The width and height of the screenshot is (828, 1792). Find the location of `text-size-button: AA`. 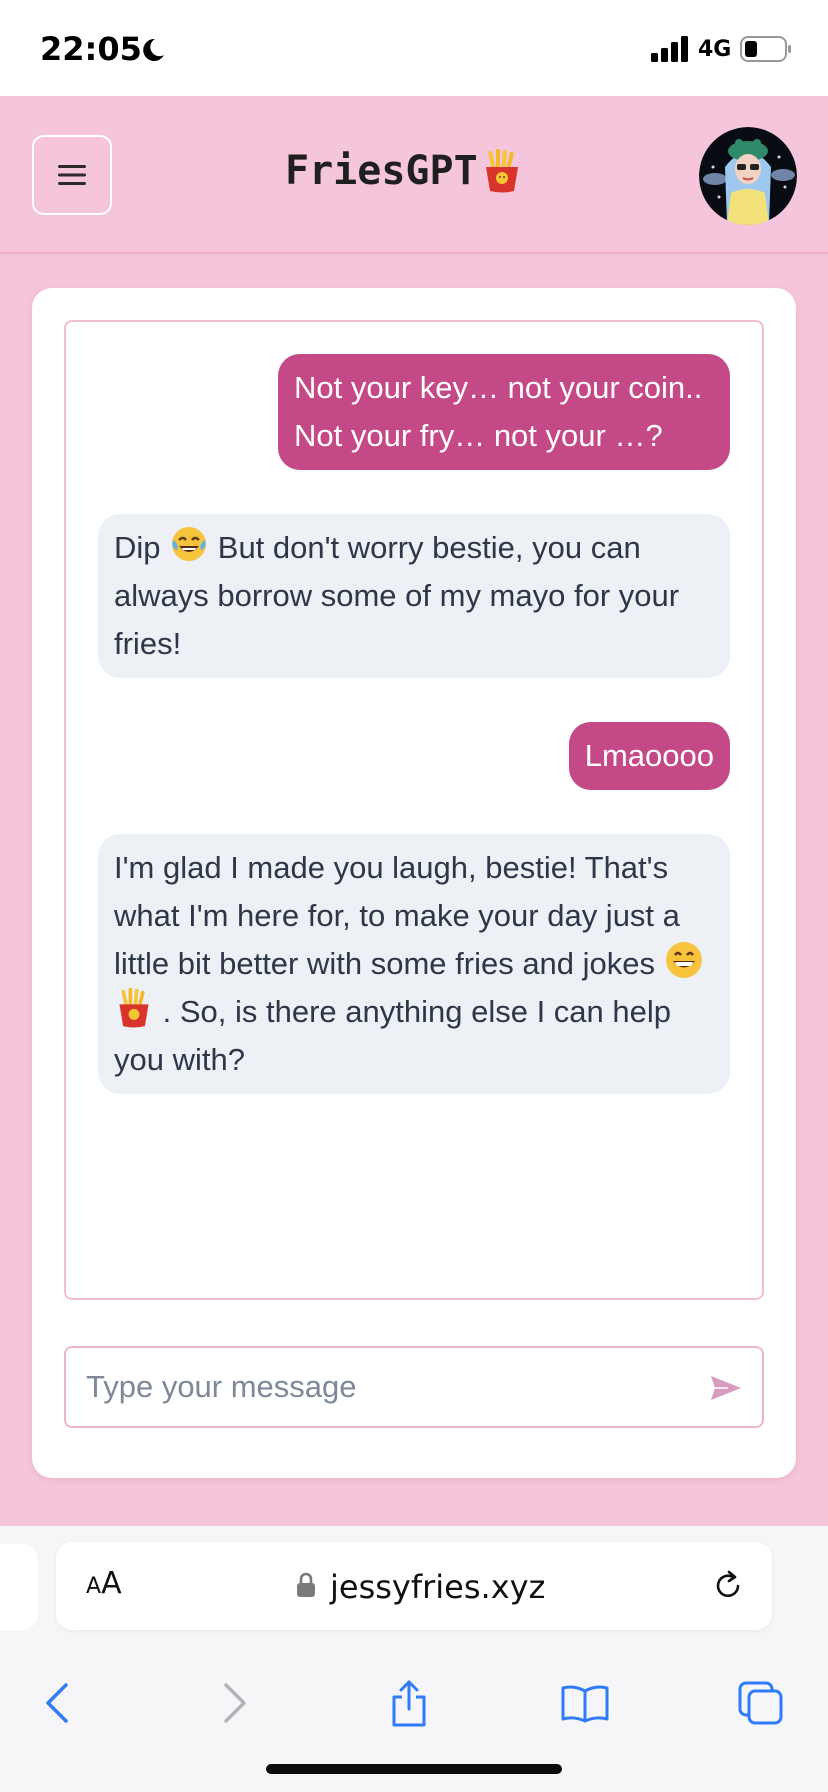

text-size-button: AA is located at coordinates (104, 1583).